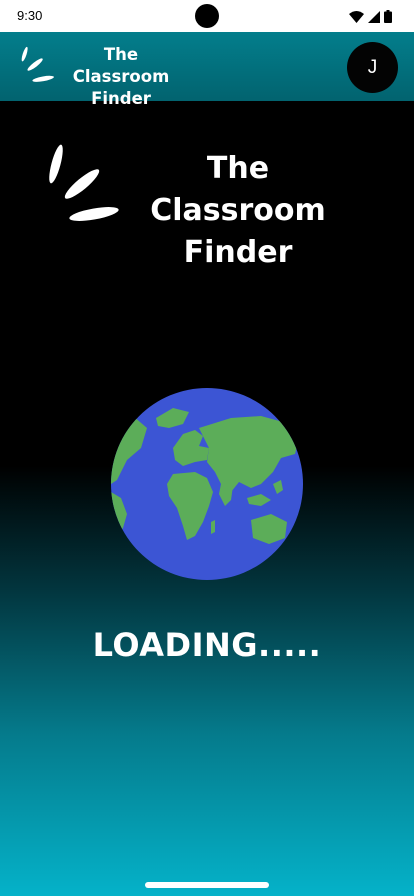 This screenshot has width=414, height=896. I want to click on status-bar: 9:30, so click(207, 16).